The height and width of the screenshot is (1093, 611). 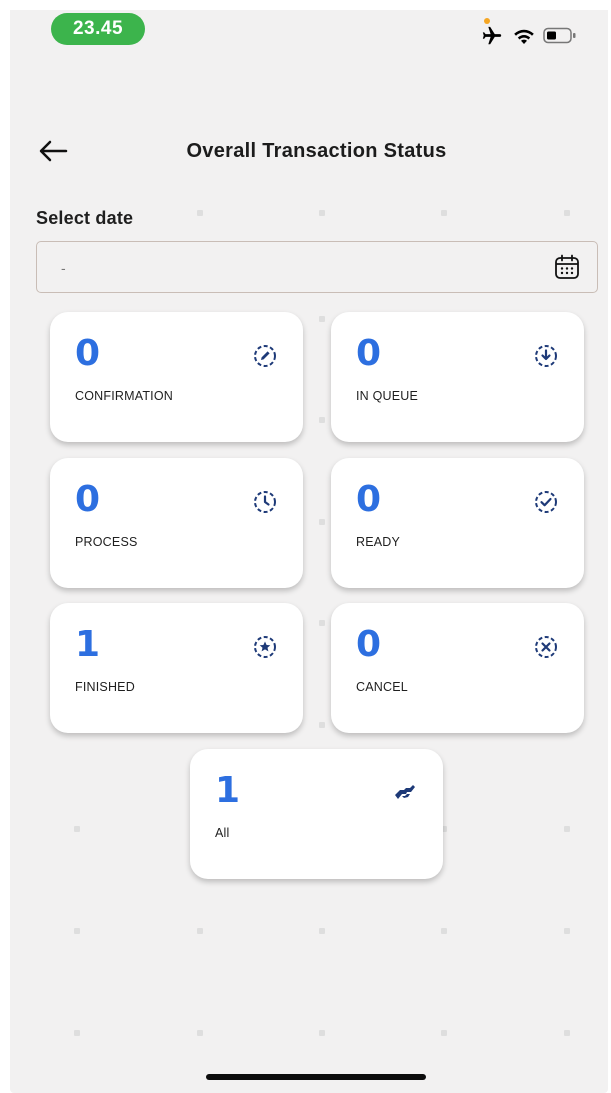 What do you see at coordinates (222, 833) in the screenshot?
I see `card-label: All` at bounding box center [222, 833].